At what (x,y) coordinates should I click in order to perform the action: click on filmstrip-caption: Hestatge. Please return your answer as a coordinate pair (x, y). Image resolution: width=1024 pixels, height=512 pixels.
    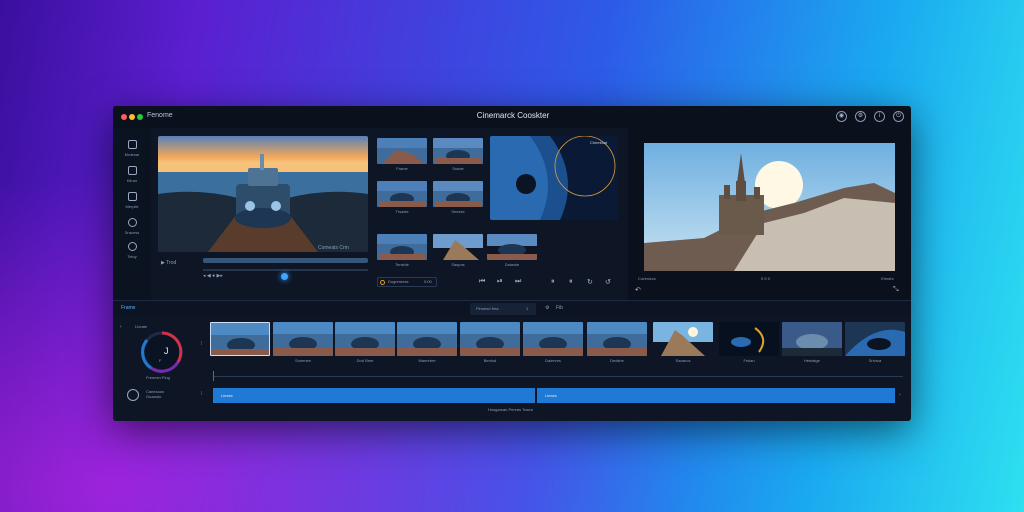
    Looking at the image, I should click on (811, 360).